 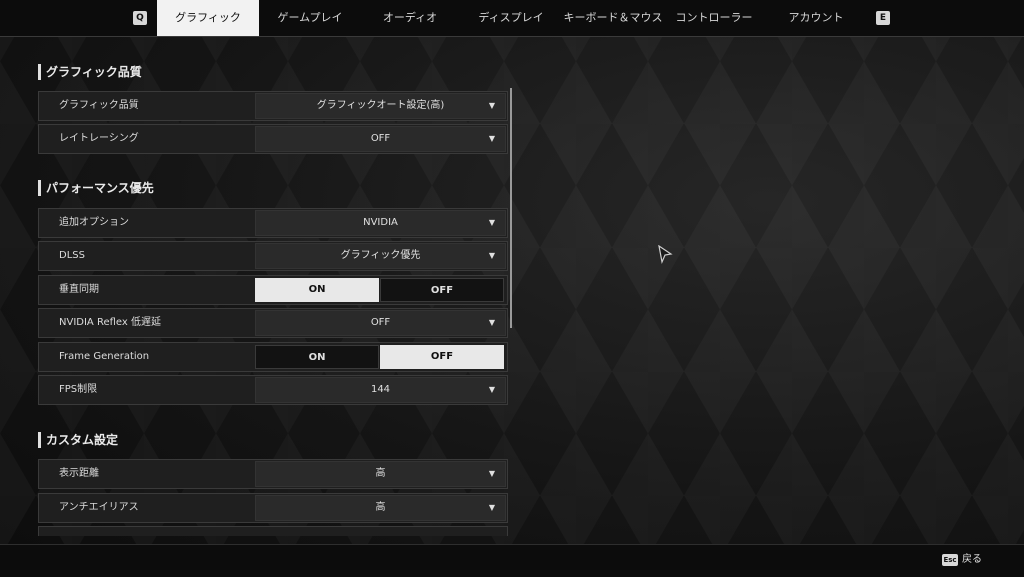 What do you see at coordinates (972, 560) in the screenshot?
I see `back-button: 戻る` at bounding box center [972, 560].